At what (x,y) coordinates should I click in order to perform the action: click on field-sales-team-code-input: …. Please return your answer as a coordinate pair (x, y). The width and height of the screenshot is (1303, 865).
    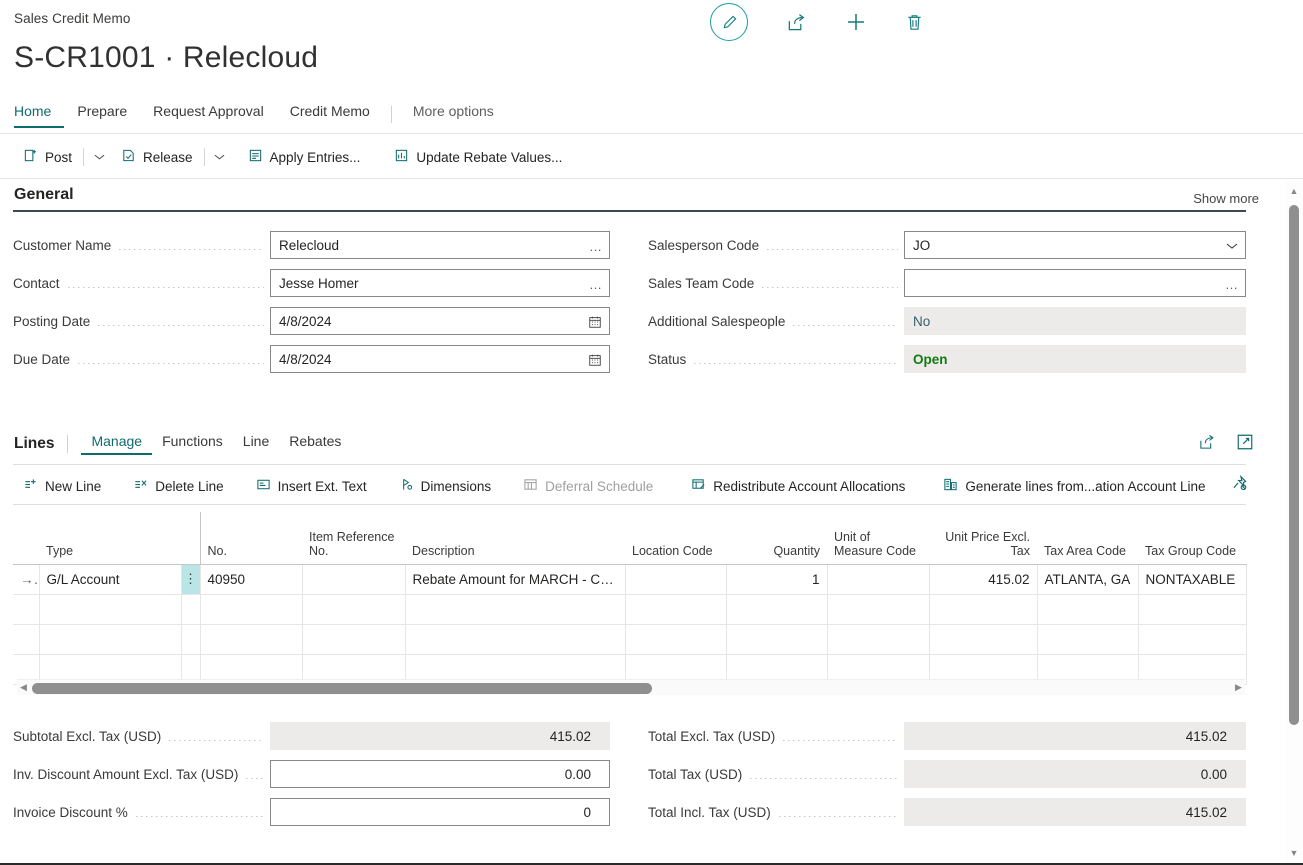
    Looking at the image, I should click on (1075, 283).